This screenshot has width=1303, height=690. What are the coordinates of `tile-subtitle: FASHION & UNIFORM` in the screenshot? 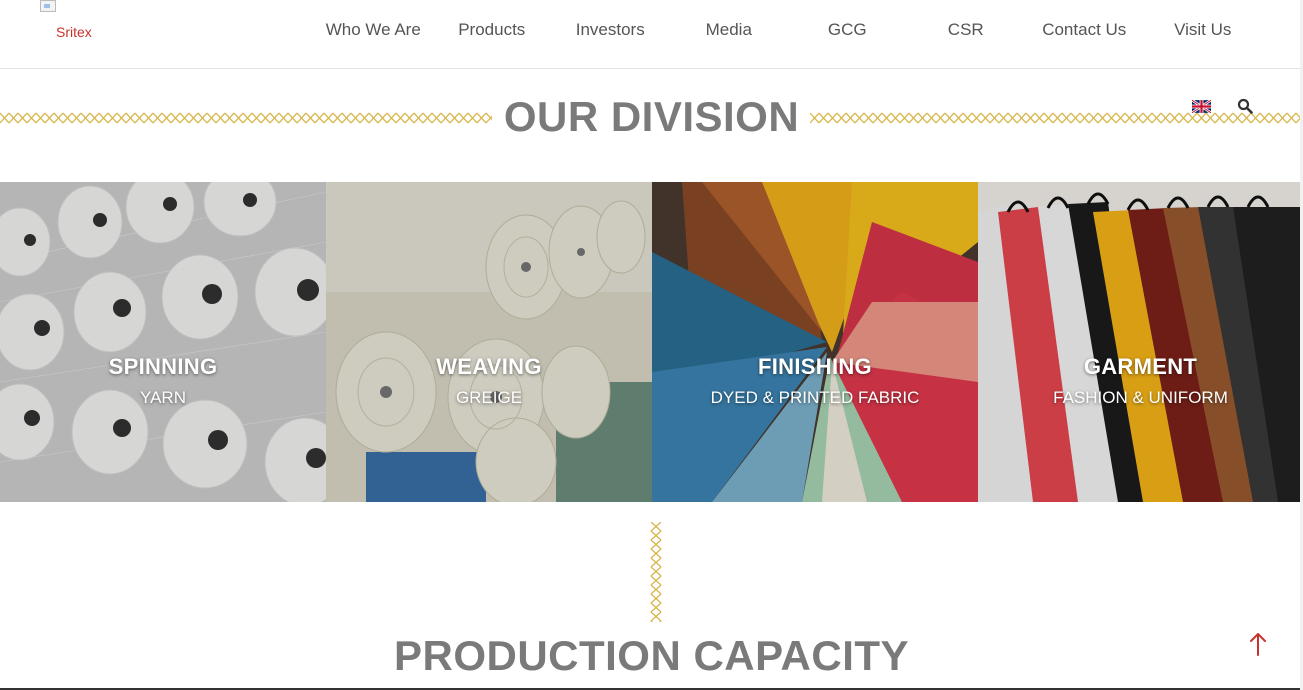 It's located at (1140, 397).